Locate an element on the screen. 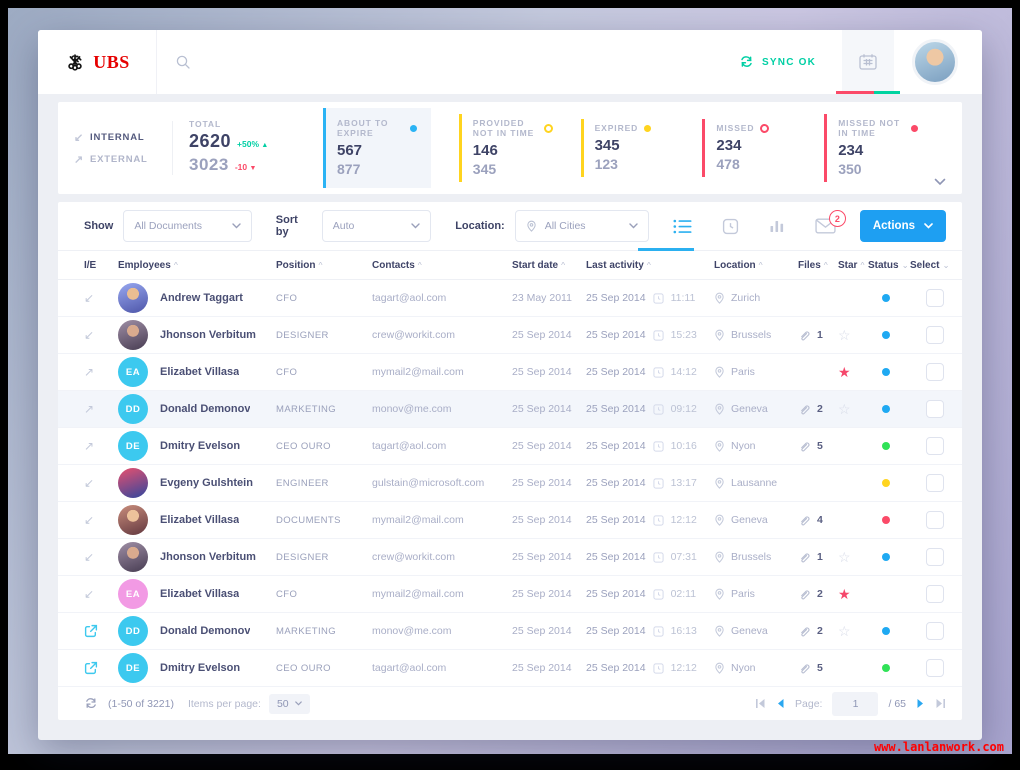 The image size is (1020, 770). internal-filter: ↙ INTERNAL is located at coordinates (121, 137).